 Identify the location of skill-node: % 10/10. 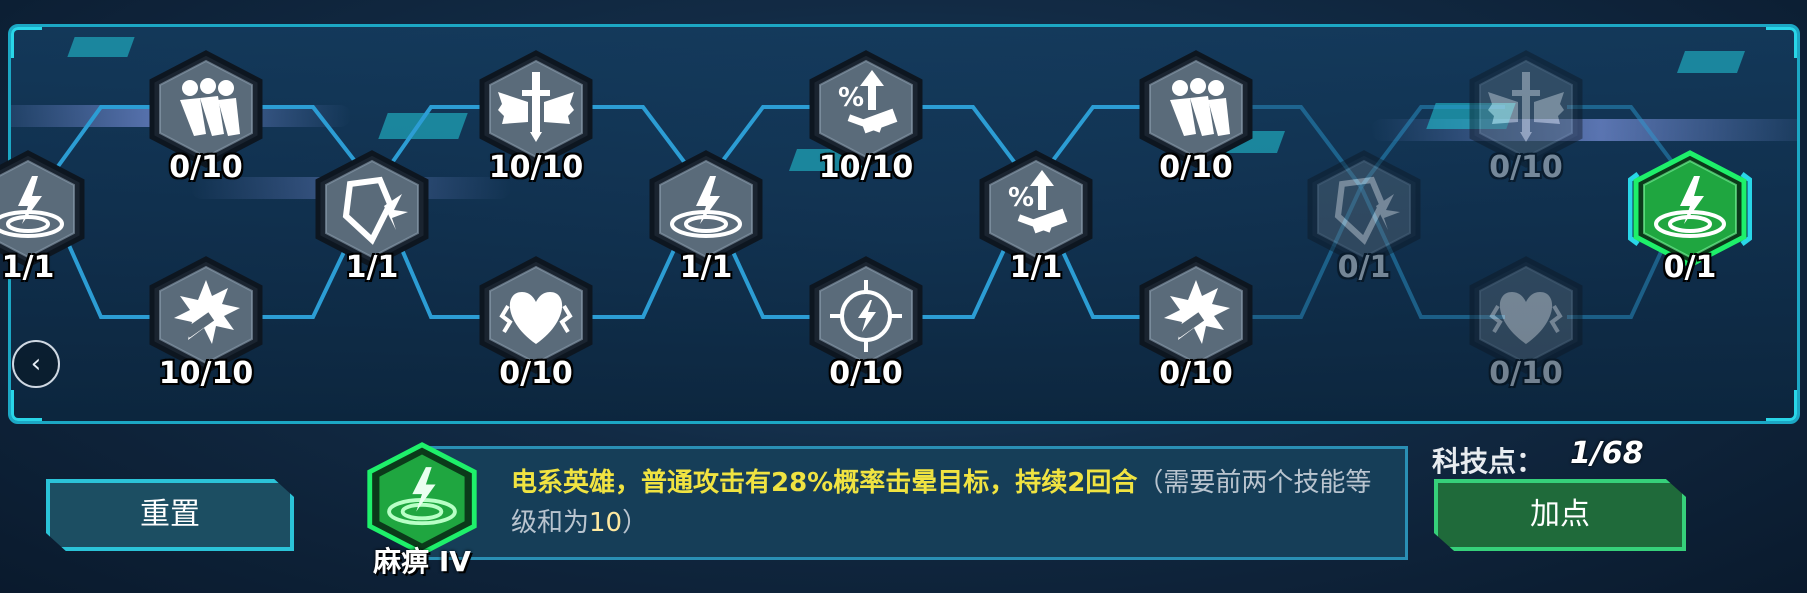
(866, 117).